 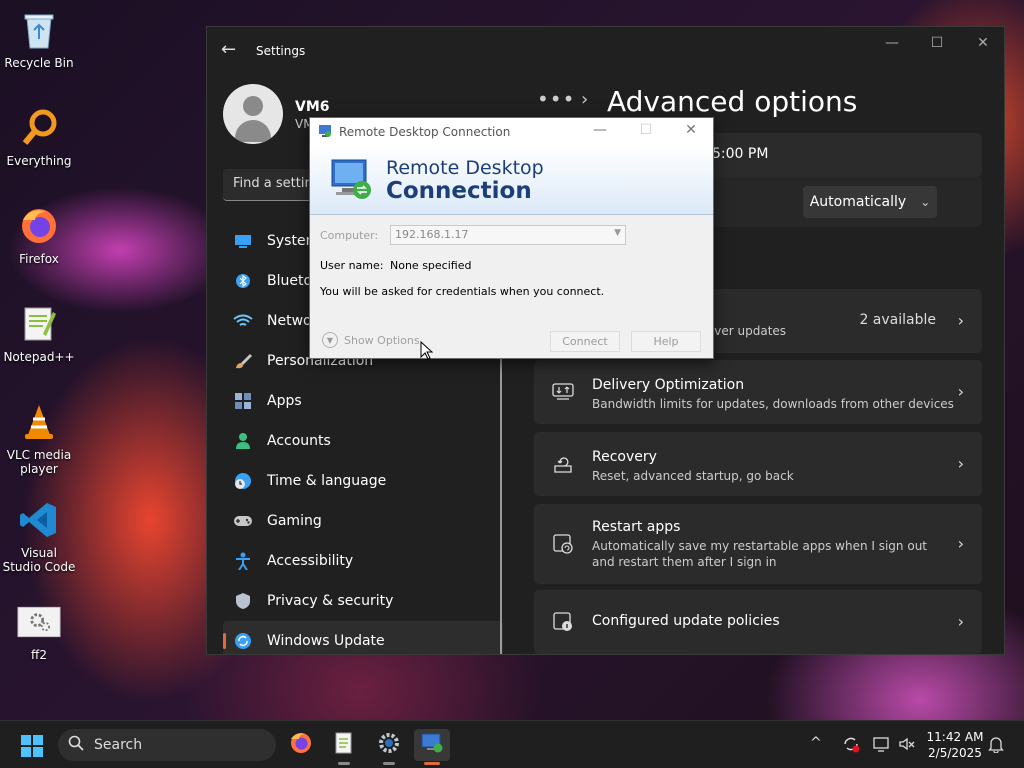 I want to click on recovery-icon, so click(x=563, y=464).